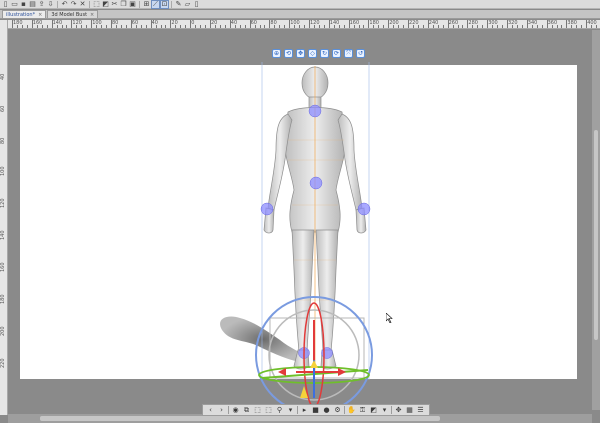  I want to click on mouse-cursor-icon, so click(389, 318).